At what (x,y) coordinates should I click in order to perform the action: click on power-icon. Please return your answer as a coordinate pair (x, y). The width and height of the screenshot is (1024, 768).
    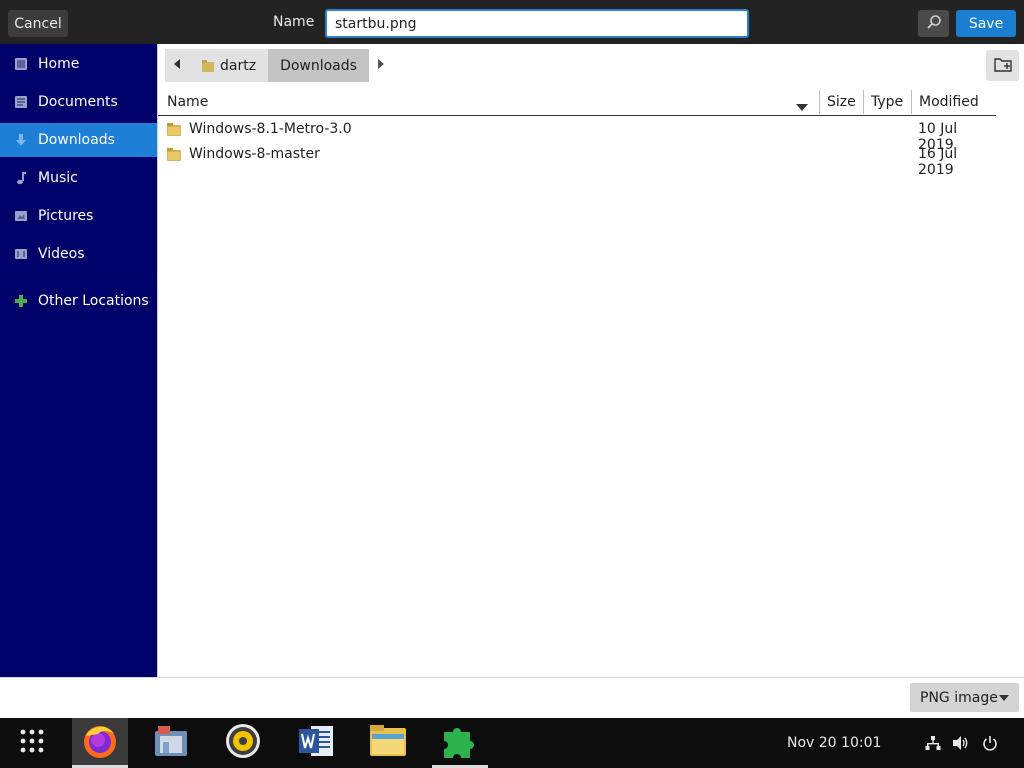
    Looking at the image, I should click on (990, 743).